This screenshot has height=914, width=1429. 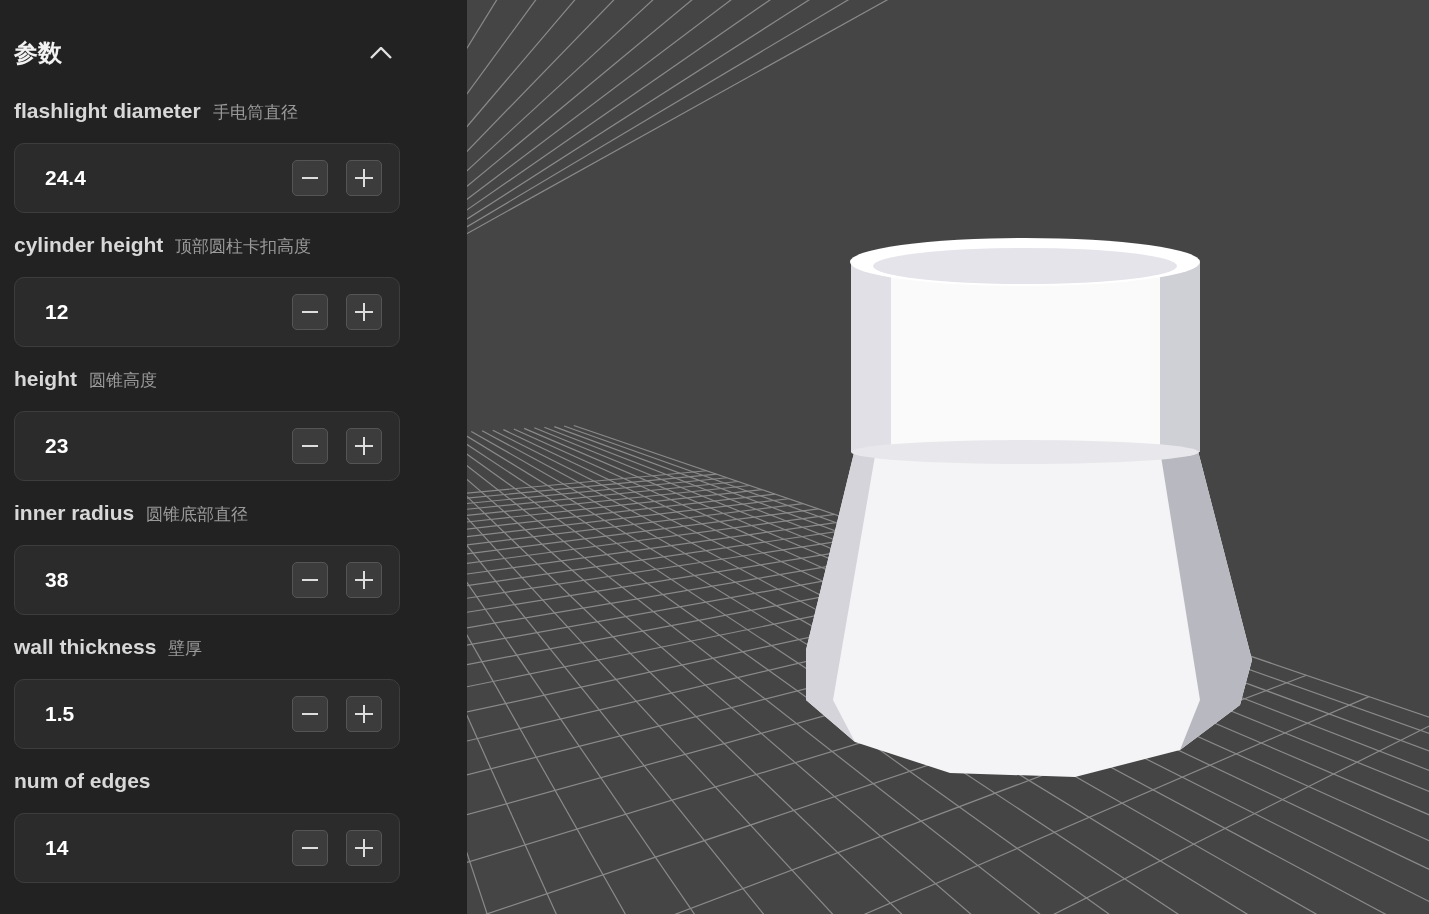 What do you see at coordinates (89, 245) in the screenshot?
I see `parameter-label: cylinder height` at bounding box center [89, 245].